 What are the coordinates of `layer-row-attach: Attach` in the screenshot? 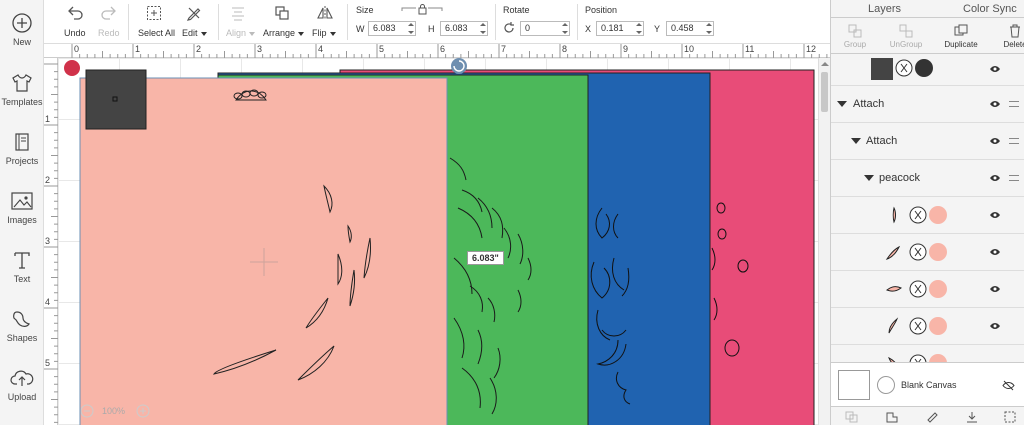 It's located at (927, 104).